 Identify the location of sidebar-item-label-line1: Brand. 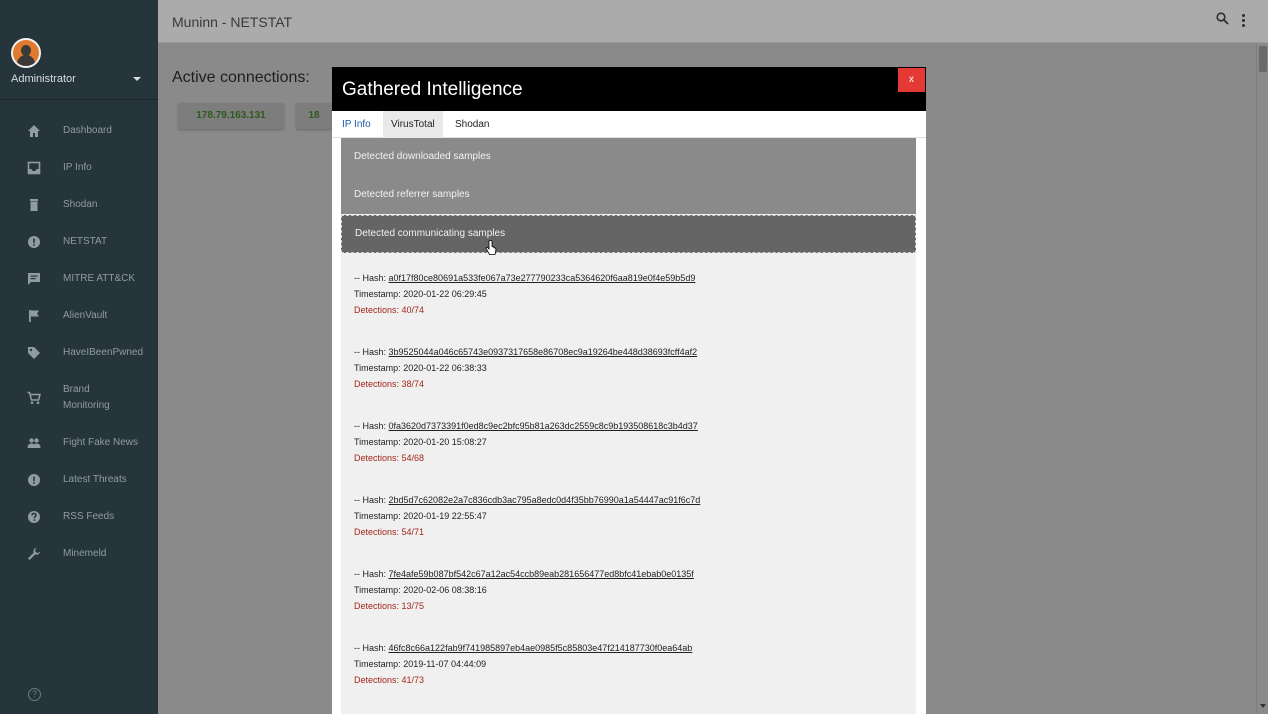
(76, 389).